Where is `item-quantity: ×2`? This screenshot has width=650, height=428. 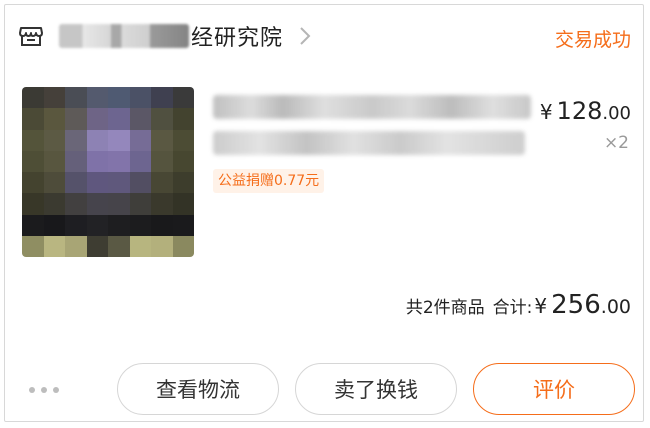
item-quantity: ×2 is located at coordinates (616, 143).